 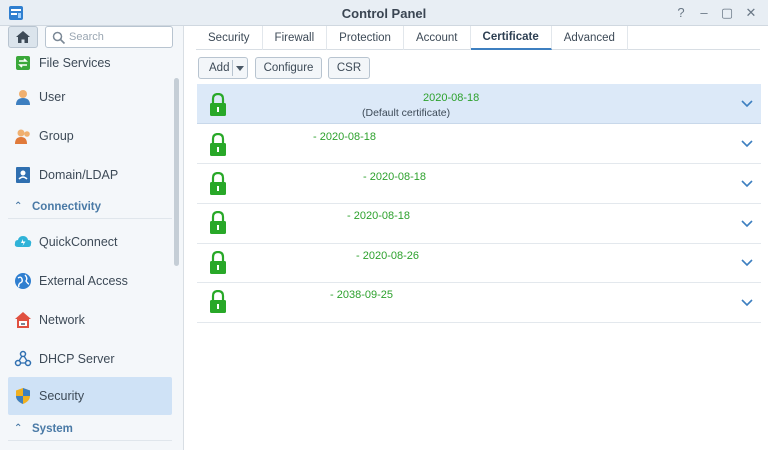 I want to click on help-button: ?, so click(x=681, y=13).